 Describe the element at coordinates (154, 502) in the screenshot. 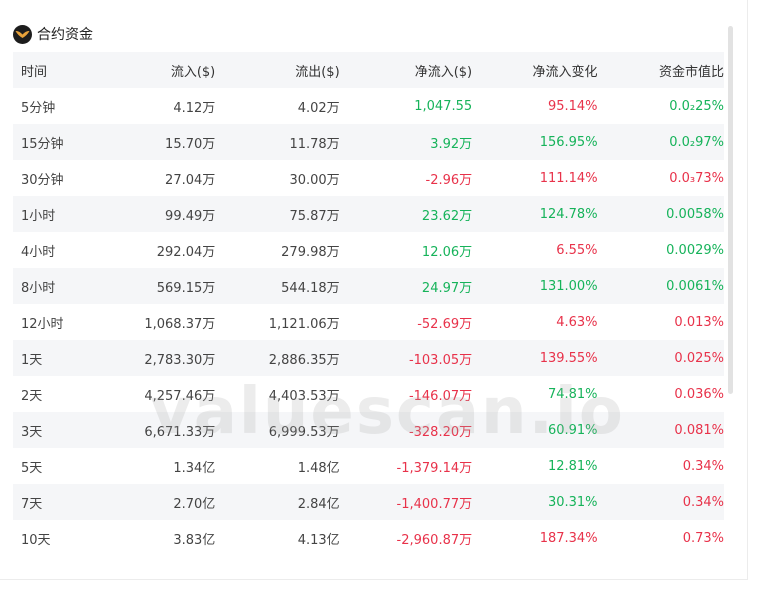

I see `cell-inflow: 2.70亿` at that location.